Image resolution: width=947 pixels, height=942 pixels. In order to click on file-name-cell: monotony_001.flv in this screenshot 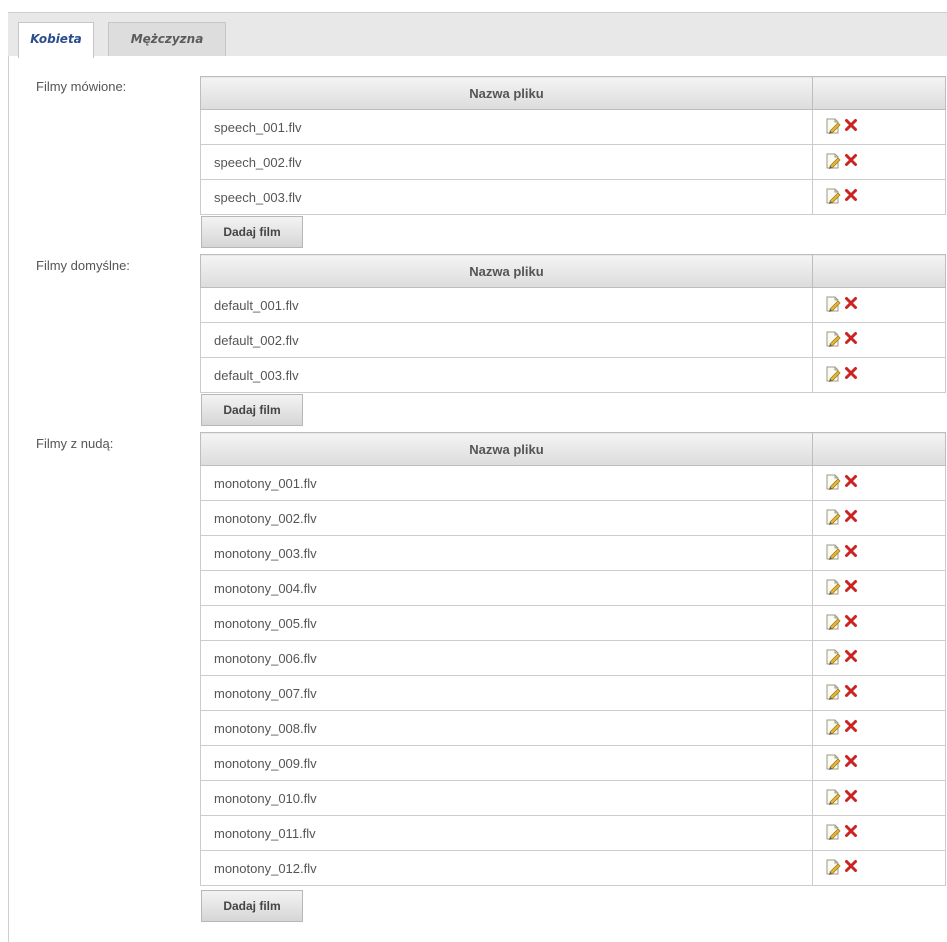, I will do `click(506, 483)`.